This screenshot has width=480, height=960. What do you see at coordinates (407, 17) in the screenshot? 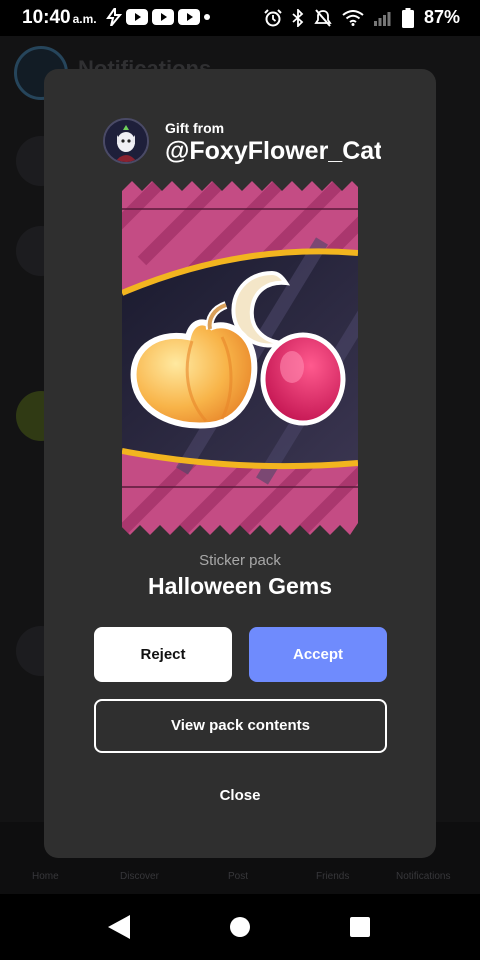
I see `battery-icon` at bounding box center [407, 17].